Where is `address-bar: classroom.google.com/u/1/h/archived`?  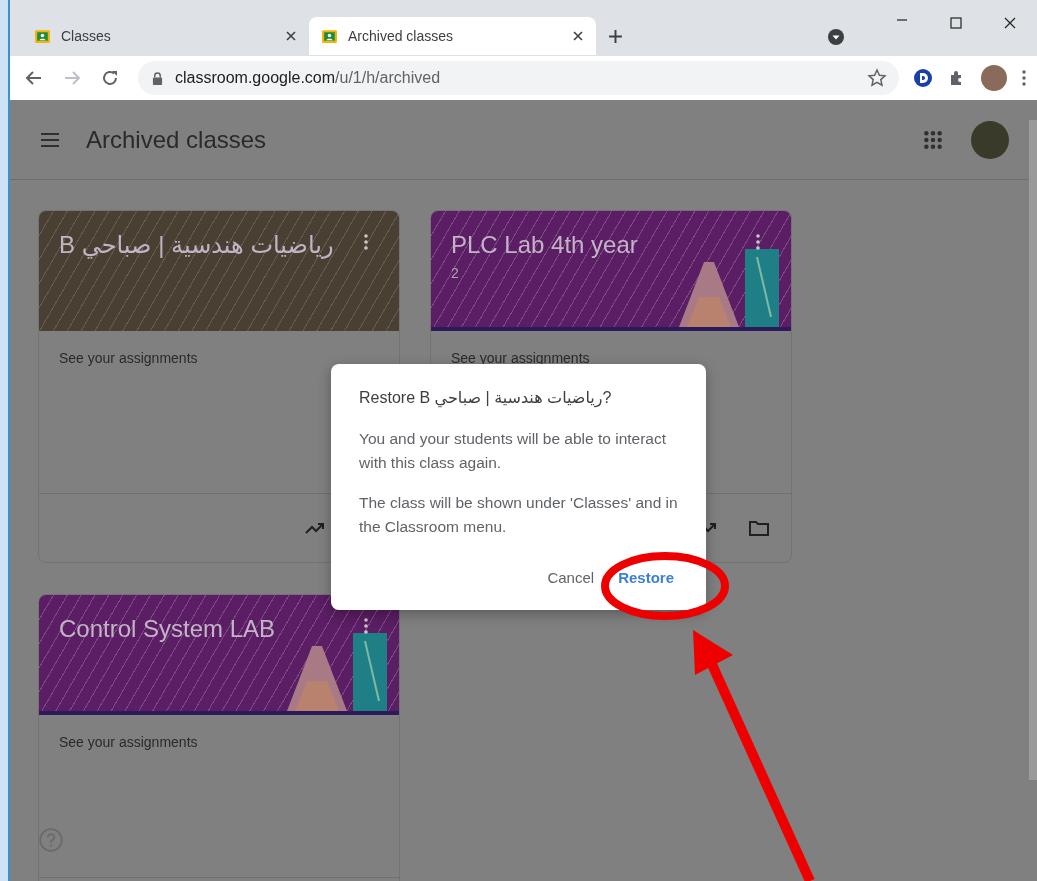 address-bar: classroom.google.com/u/1/h/archived is located at coordinates (518, 78).